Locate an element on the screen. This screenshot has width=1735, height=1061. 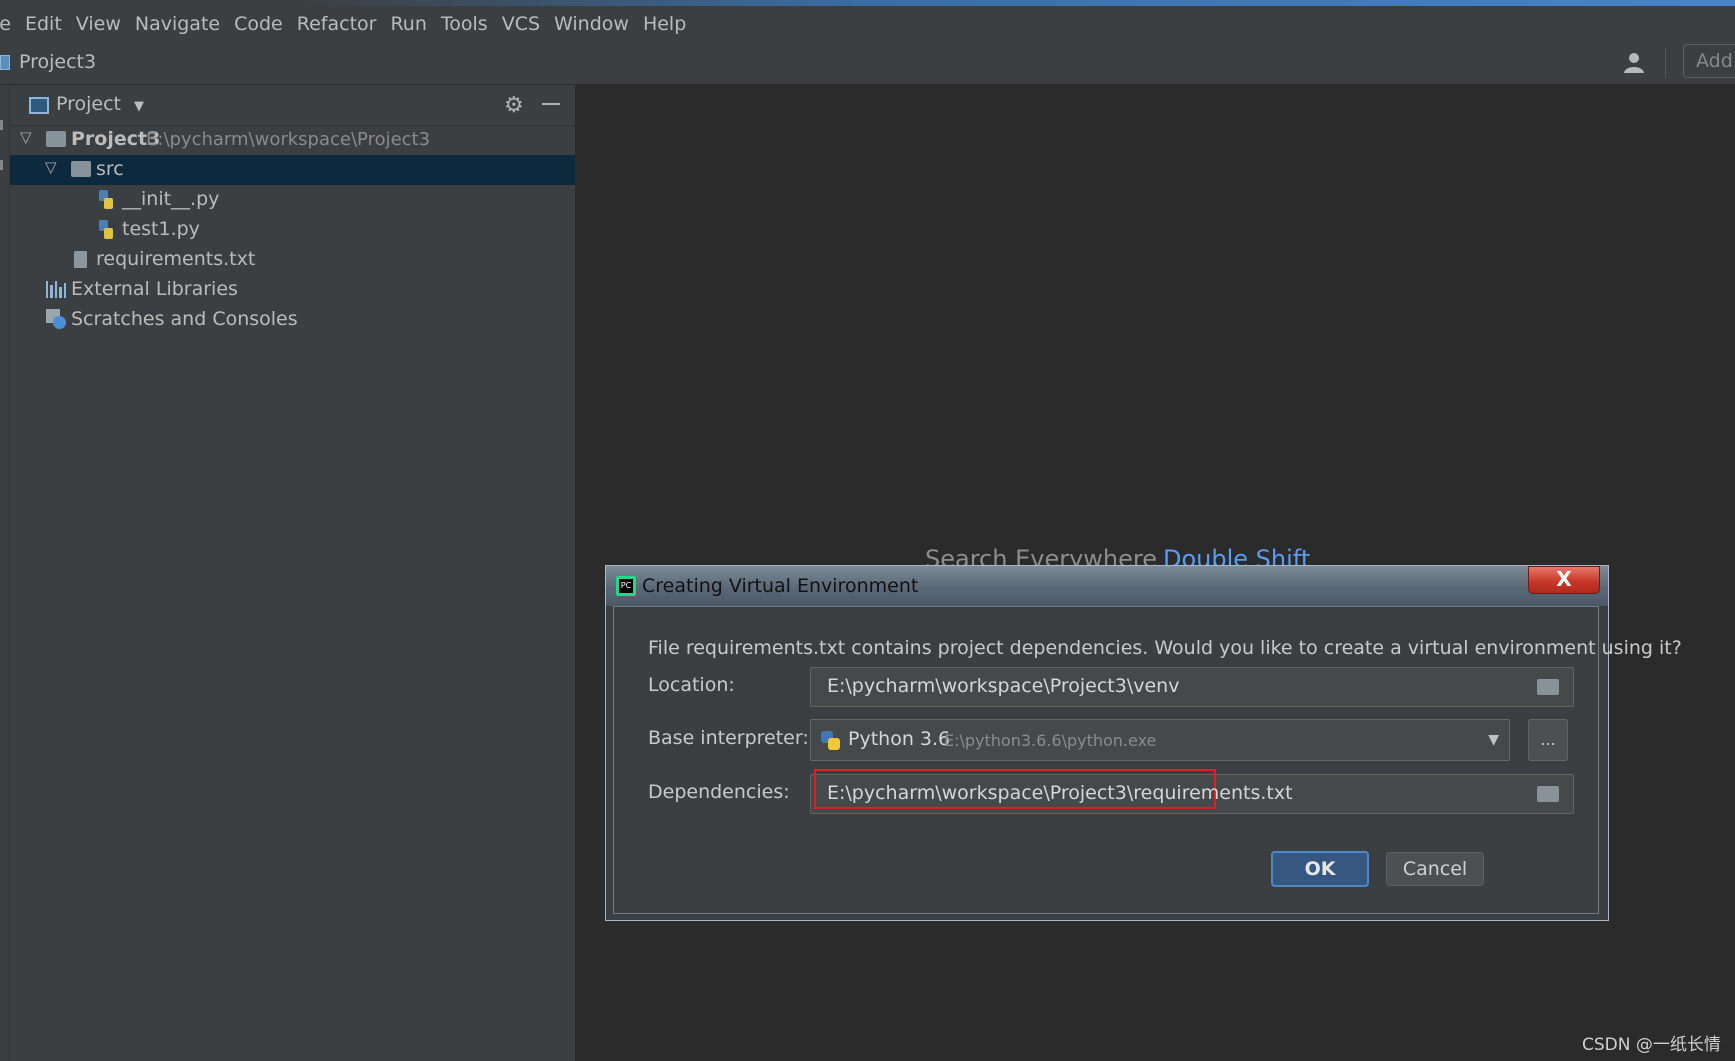
tree-item-external-libraries: External Libraries is located at coordinates (292, 290).